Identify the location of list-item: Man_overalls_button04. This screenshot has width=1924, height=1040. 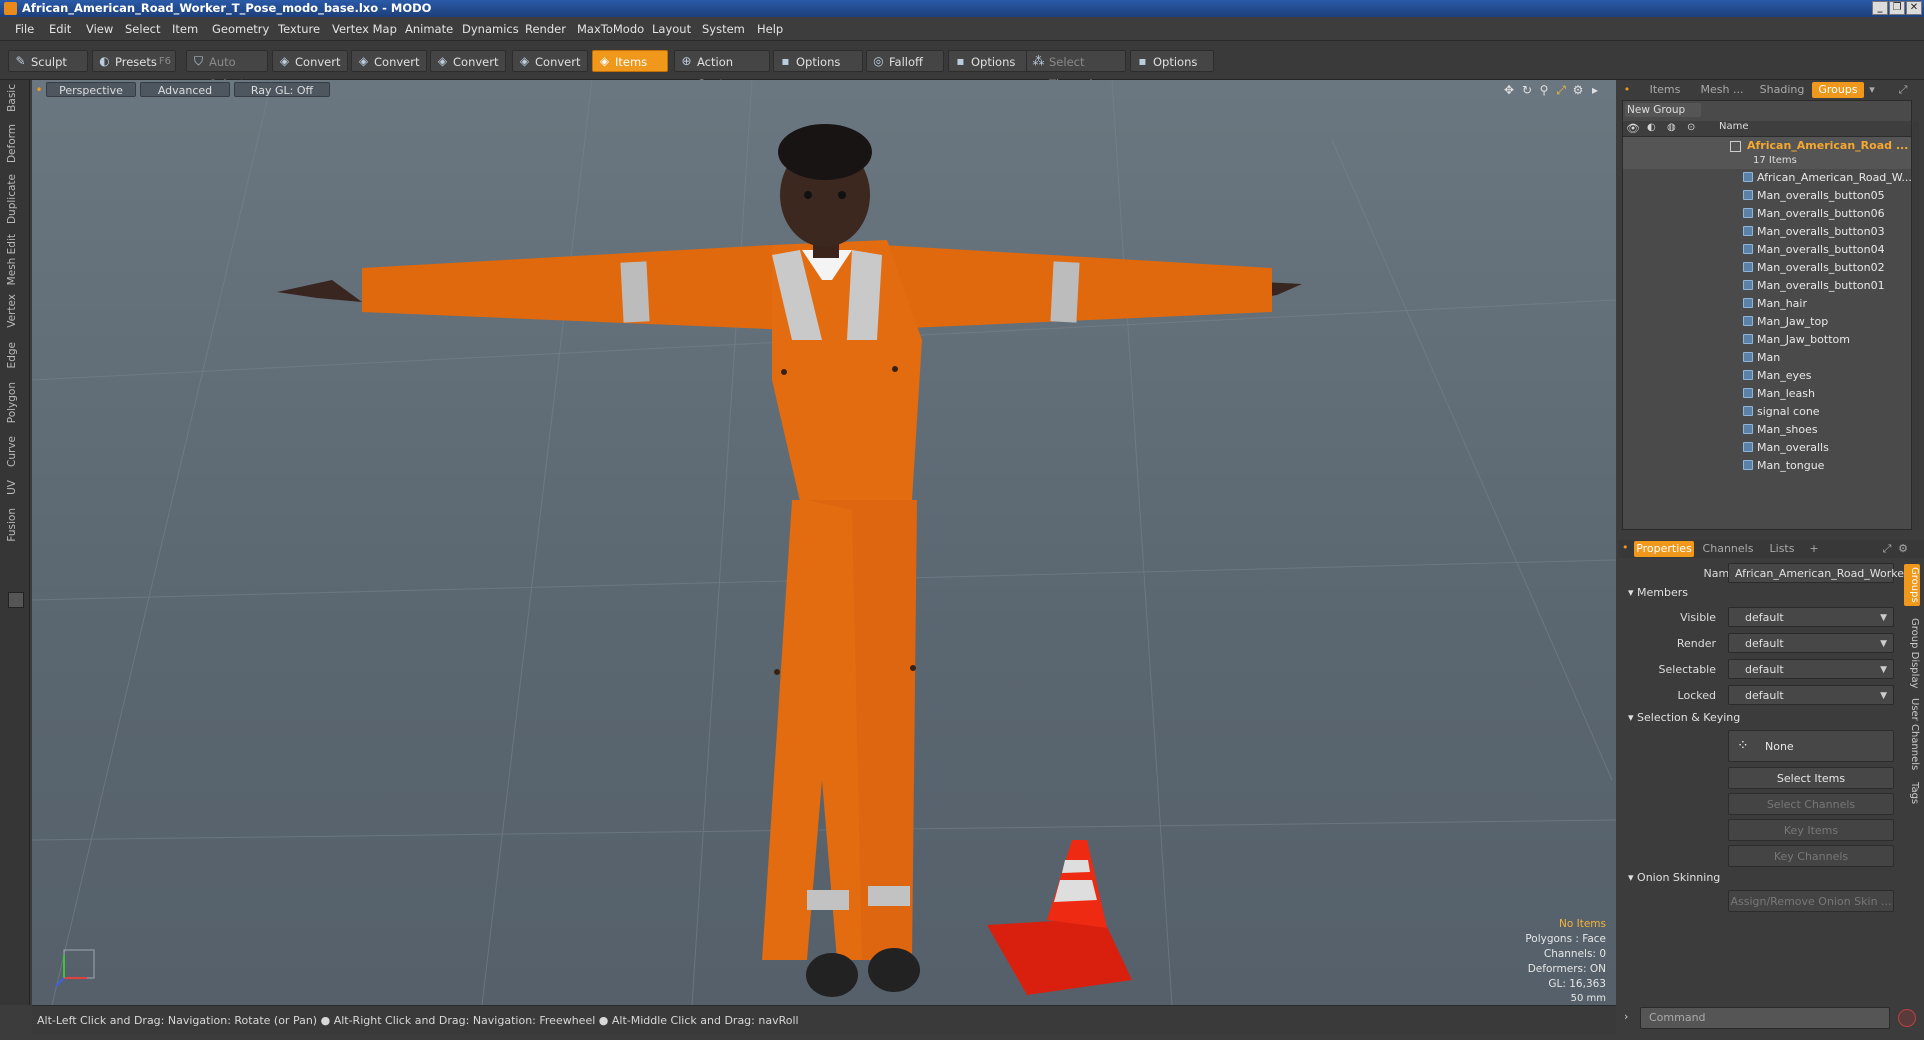
(1767, 250).